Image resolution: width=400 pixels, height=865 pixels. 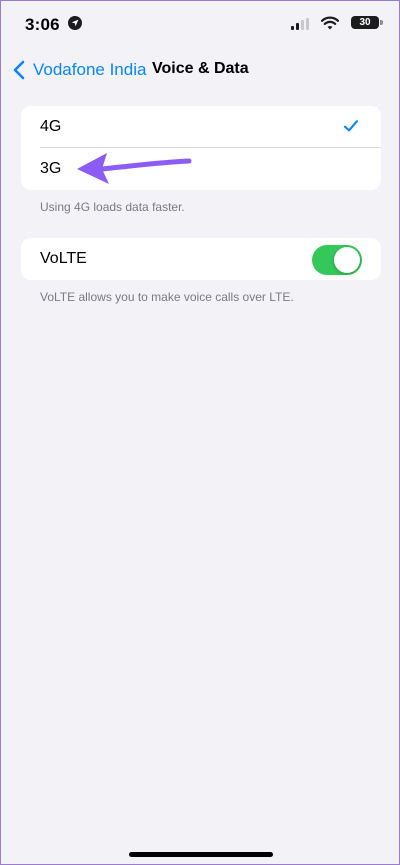 I want to click on volte-row: VoLTE, so click(x=201, y=259).